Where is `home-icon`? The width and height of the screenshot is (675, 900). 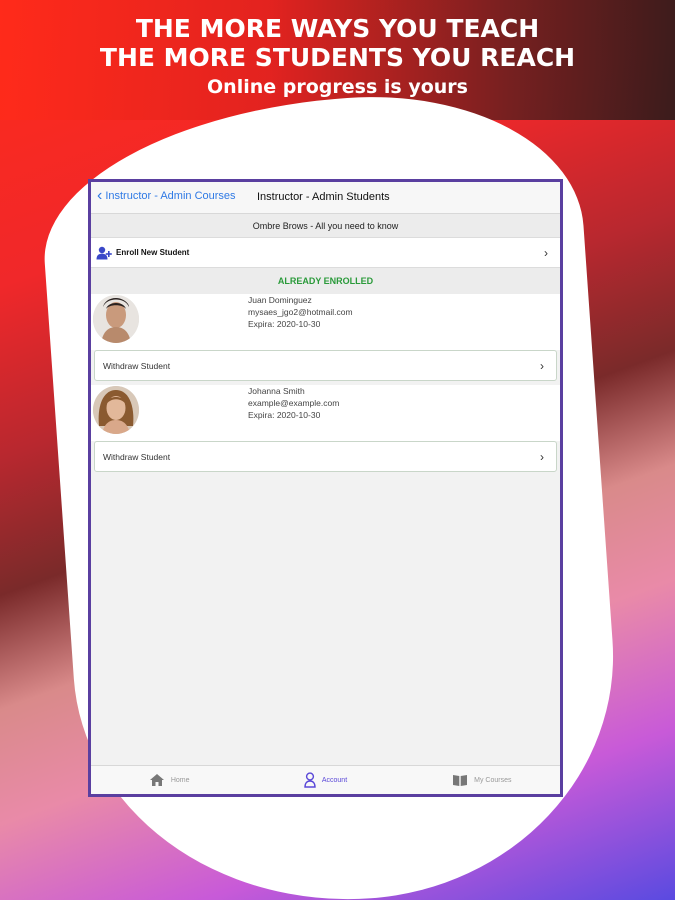
home-icon is located at coordinates (156, 780).